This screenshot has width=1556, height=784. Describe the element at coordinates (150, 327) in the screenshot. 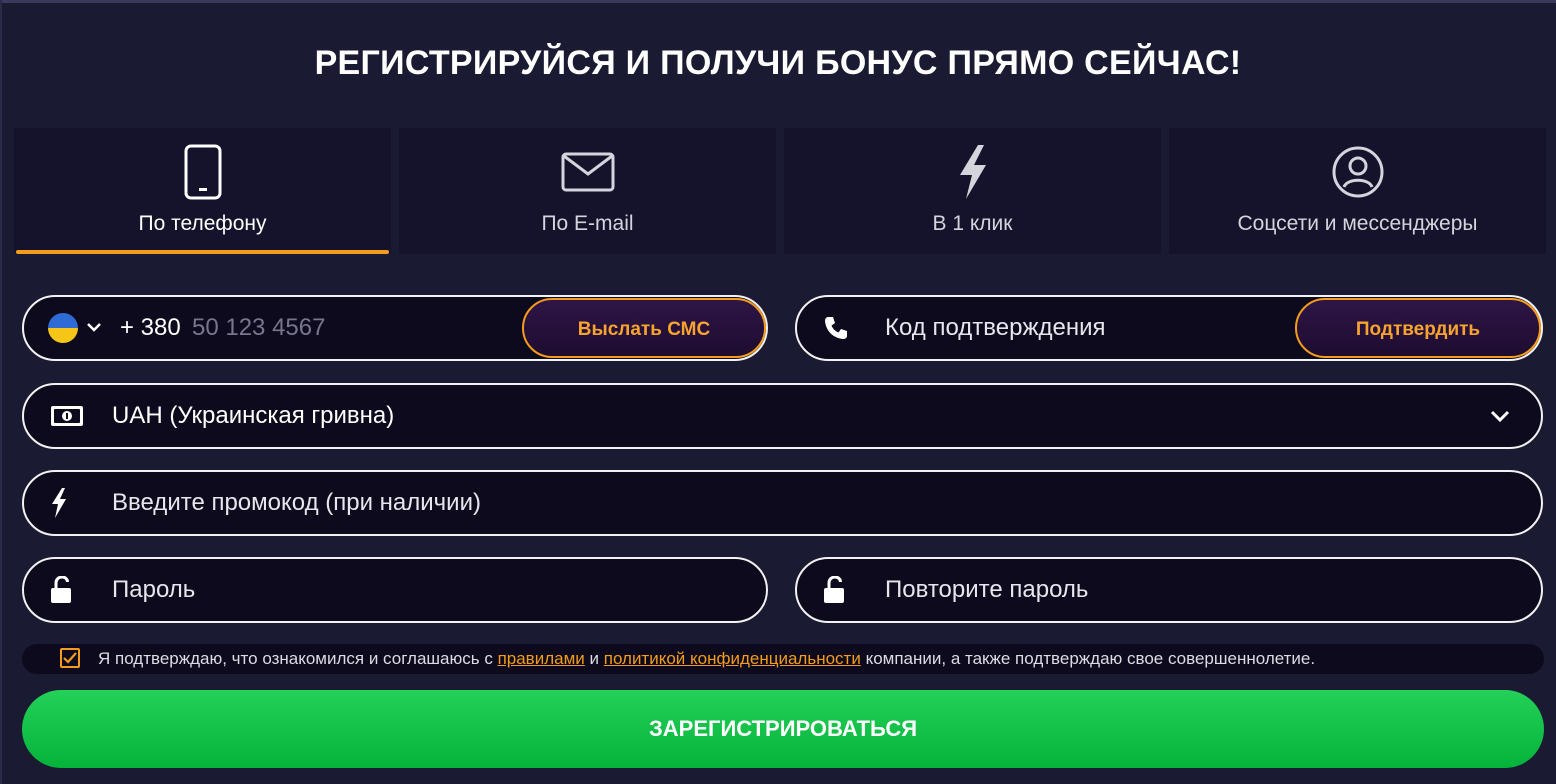

I see `phone-prefix: + 380` at that location.